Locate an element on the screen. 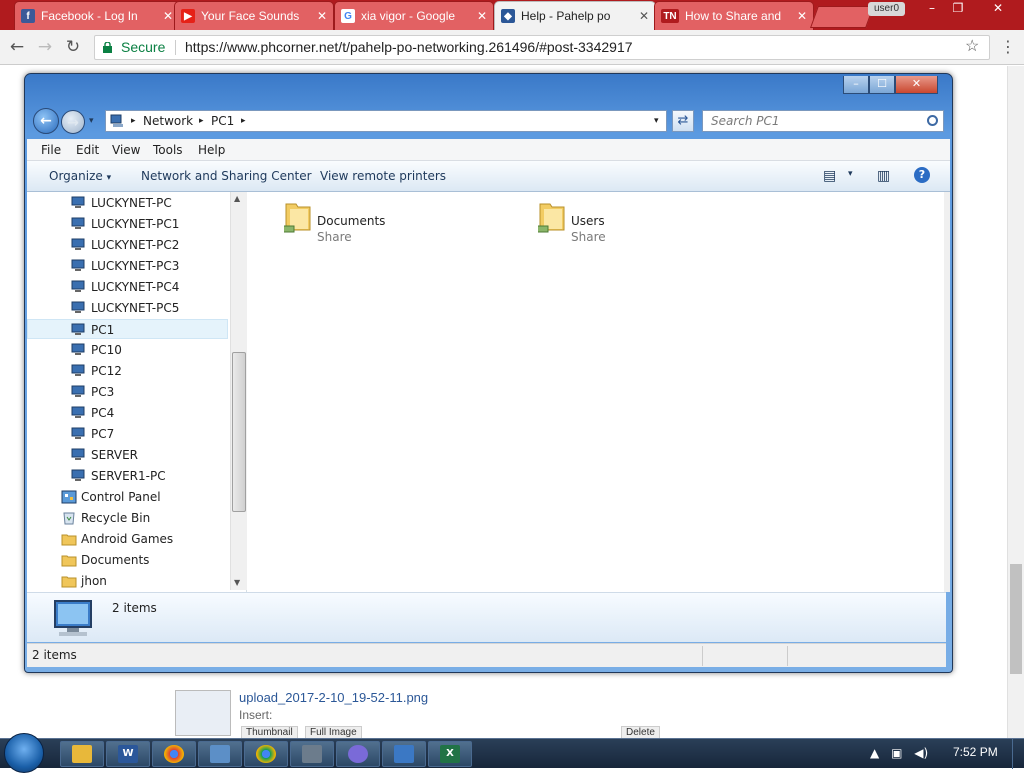 This screenshot has width=1024, height=773. start-button is located at coordinates (24, 753).